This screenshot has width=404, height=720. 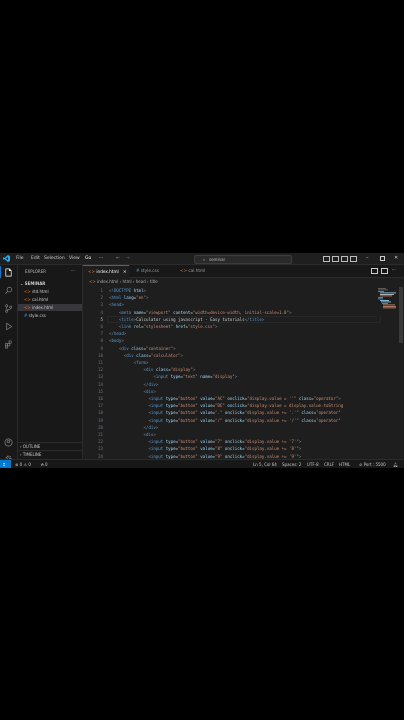 I want to click on explorer-icon, so click(x=8, y=272).